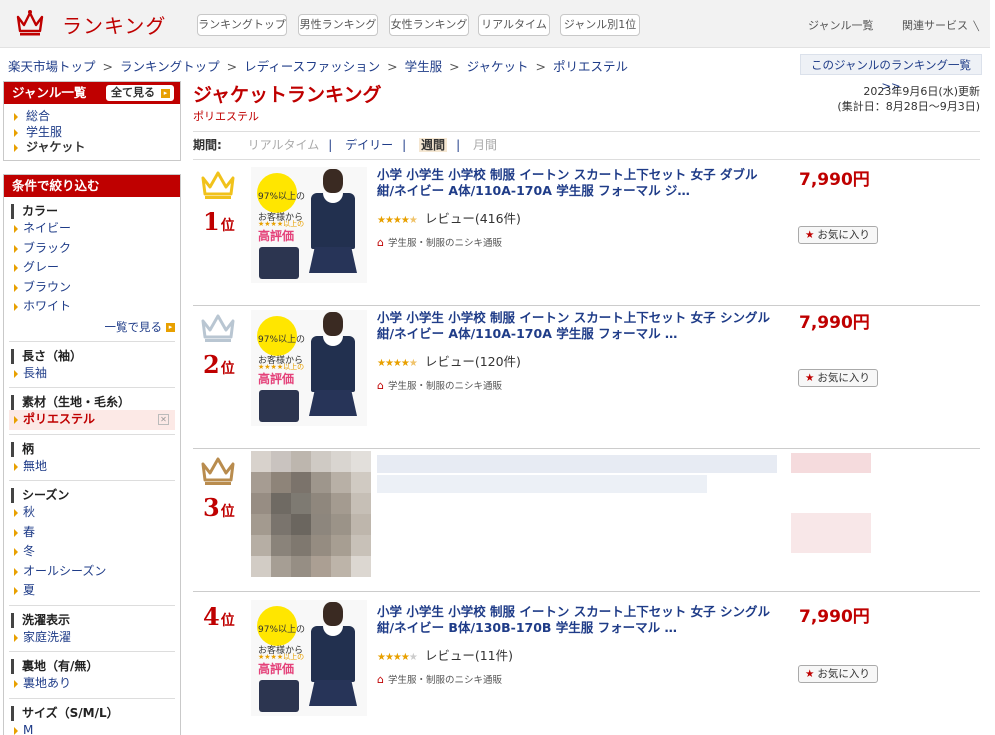 This screenshot has height=735, width=995. What do you see at coordinates (92, 268) in the screenshot?
I see `filter-color-gray: グレー` at bounding box center [92, 268].